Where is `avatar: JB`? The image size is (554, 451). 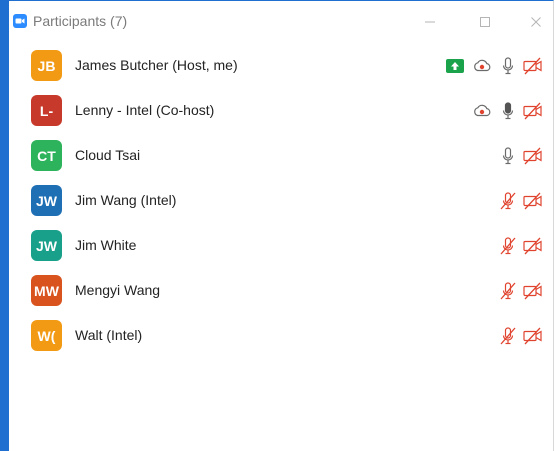 avatar: JB is located at coordinates (46, 65).